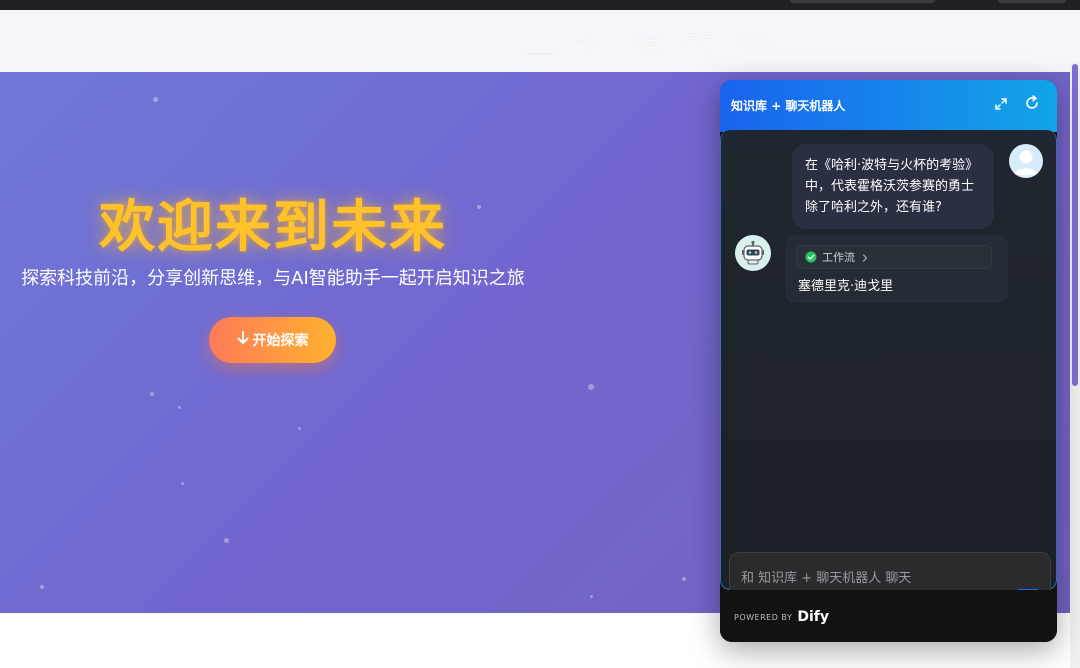  I want to click on expand-button, so click(1001, 105).